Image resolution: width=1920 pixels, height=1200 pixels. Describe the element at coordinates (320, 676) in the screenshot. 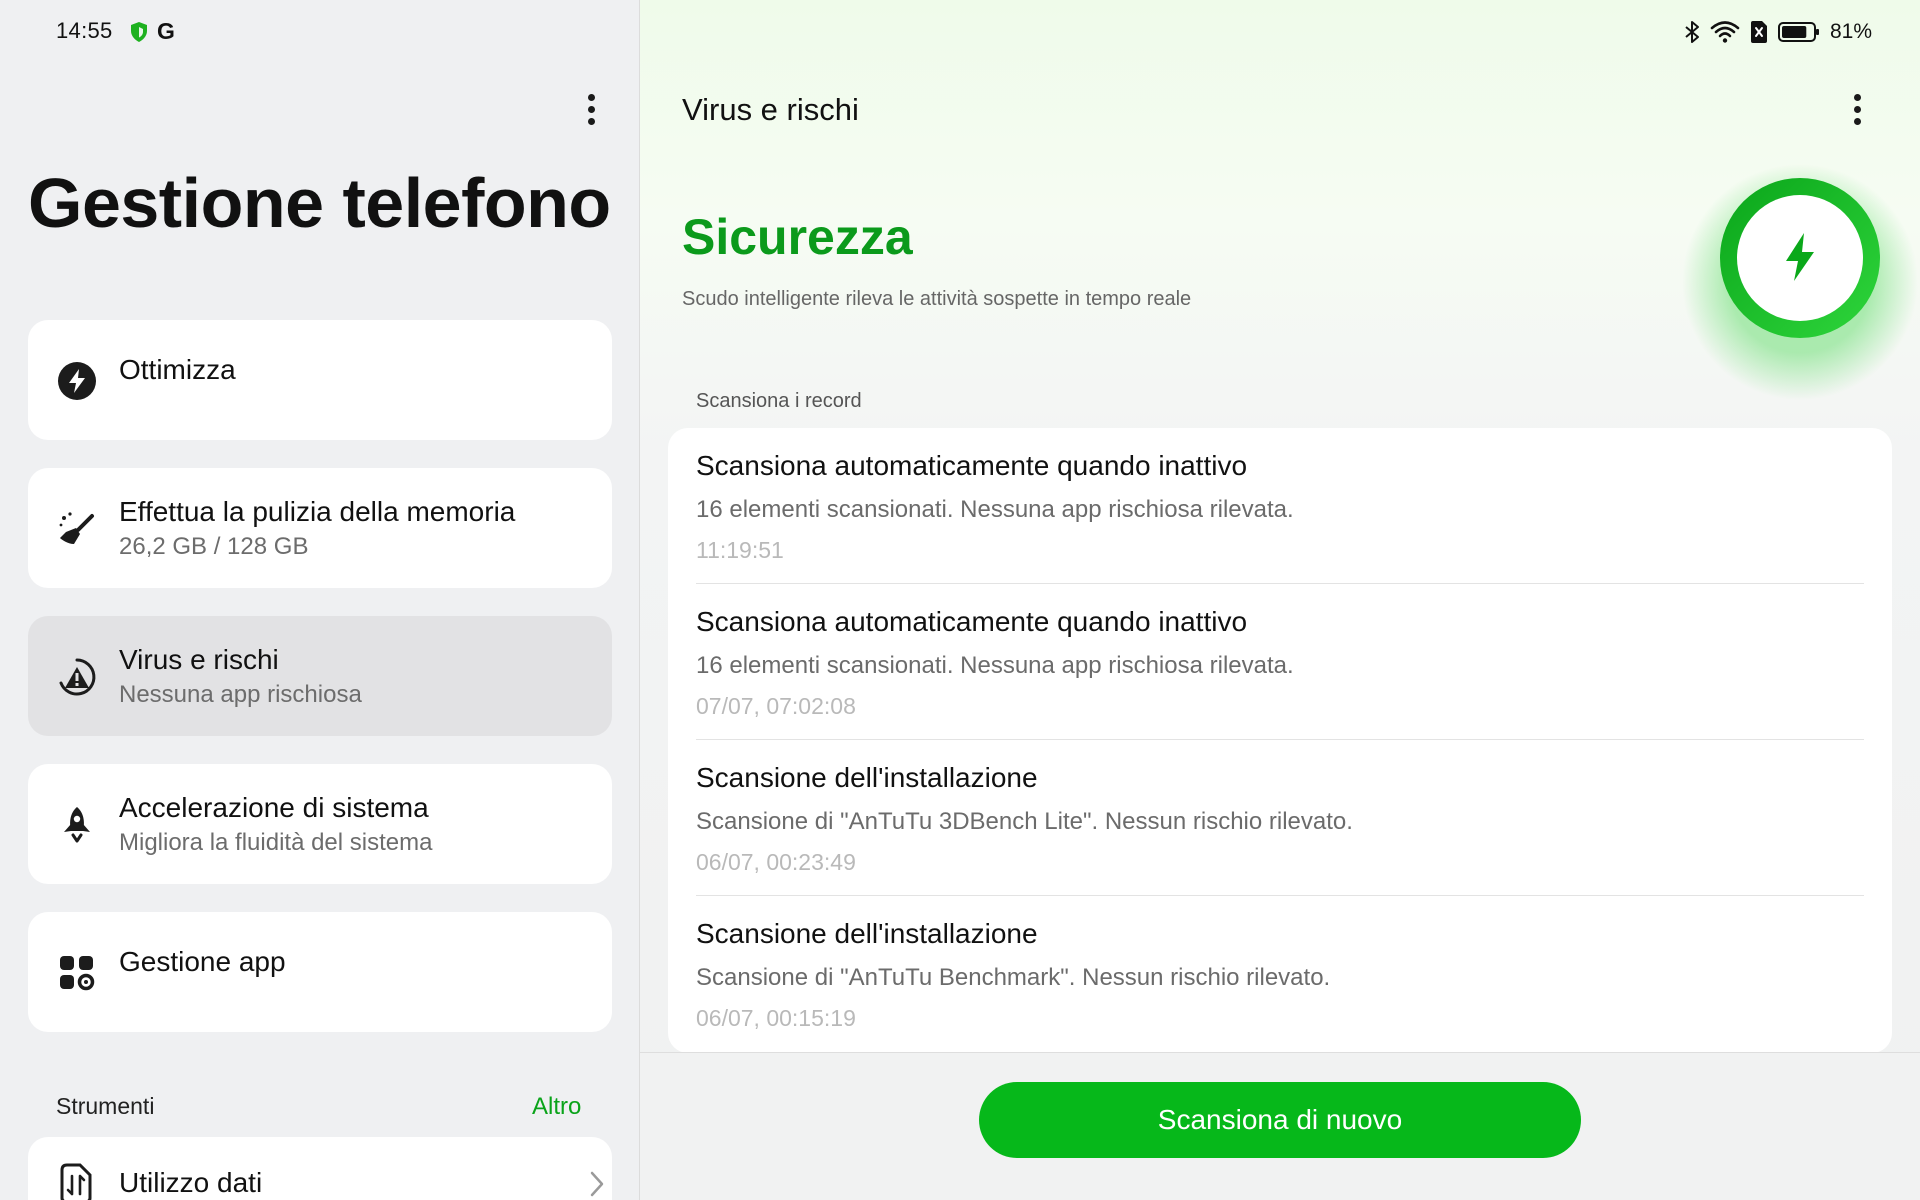

I see `menu-item-virus-risks: Virus e rischi Nessuna app rischiosa` at that location.